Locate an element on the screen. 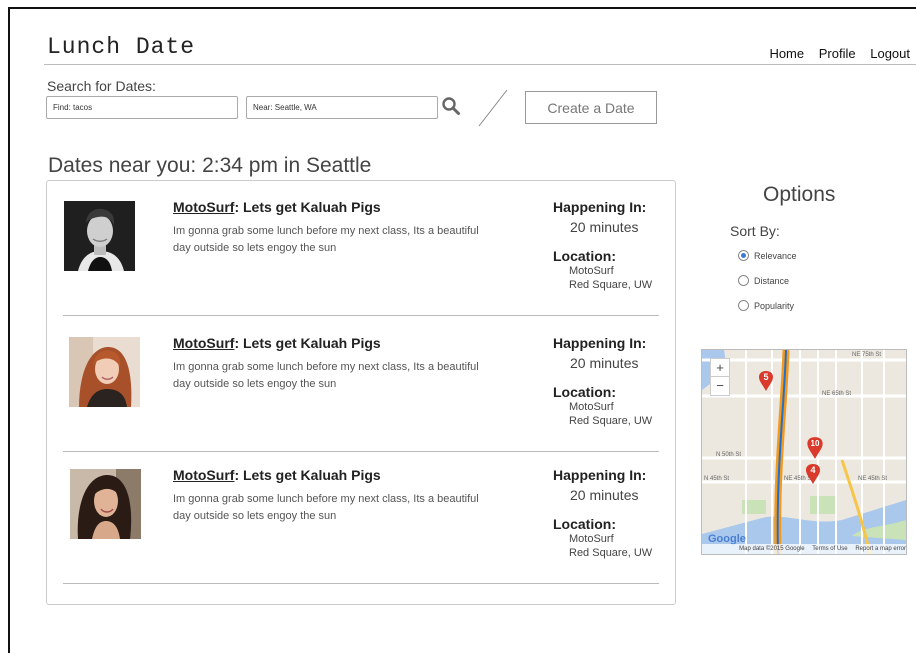 The height and width of the screenshot is (653, 916). app-logo: Lunch Date is located at coordinates (121, 47).